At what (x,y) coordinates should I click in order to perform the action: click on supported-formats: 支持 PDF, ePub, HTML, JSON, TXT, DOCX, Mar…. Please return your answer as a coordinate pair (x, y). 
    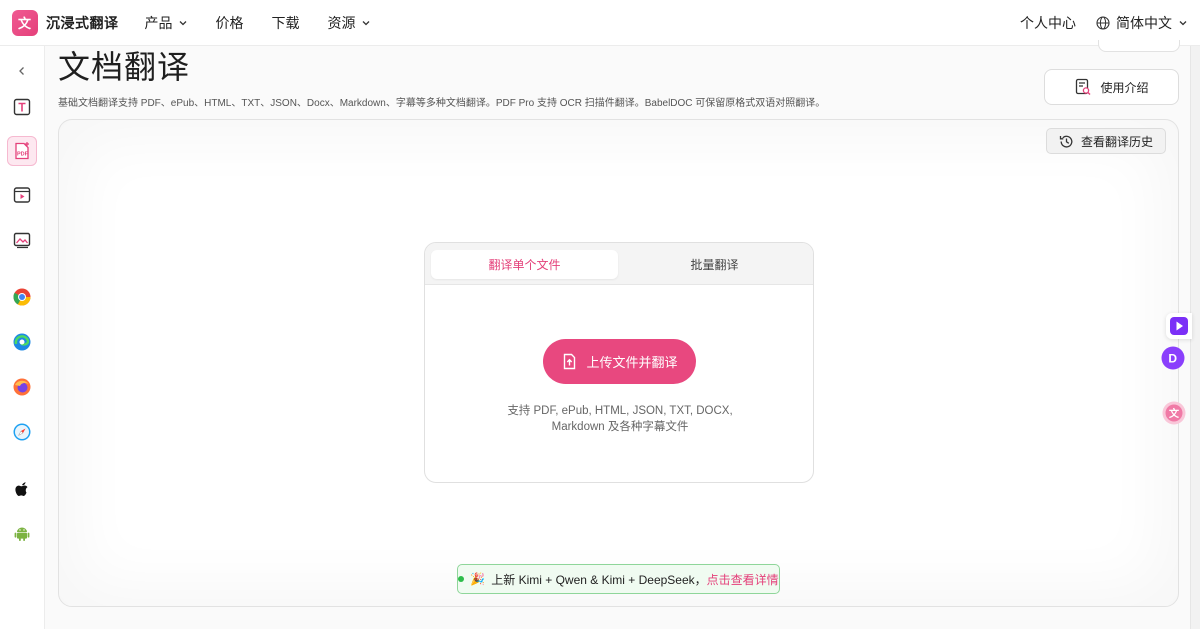
    Looking at the image, I should click on (619, 419).